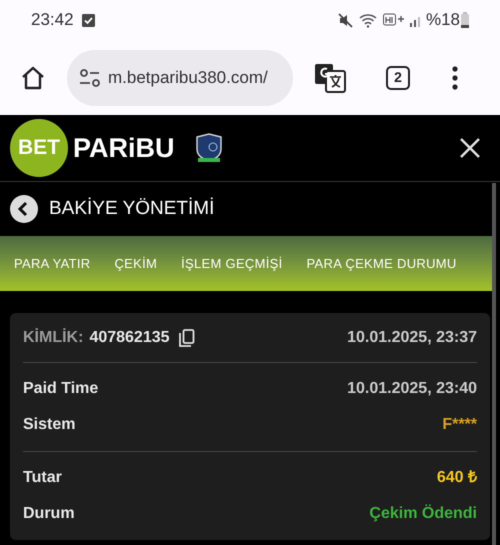 This screenshot has height=545, width=500. I want to click on field-value: F****, so click(459, 425).